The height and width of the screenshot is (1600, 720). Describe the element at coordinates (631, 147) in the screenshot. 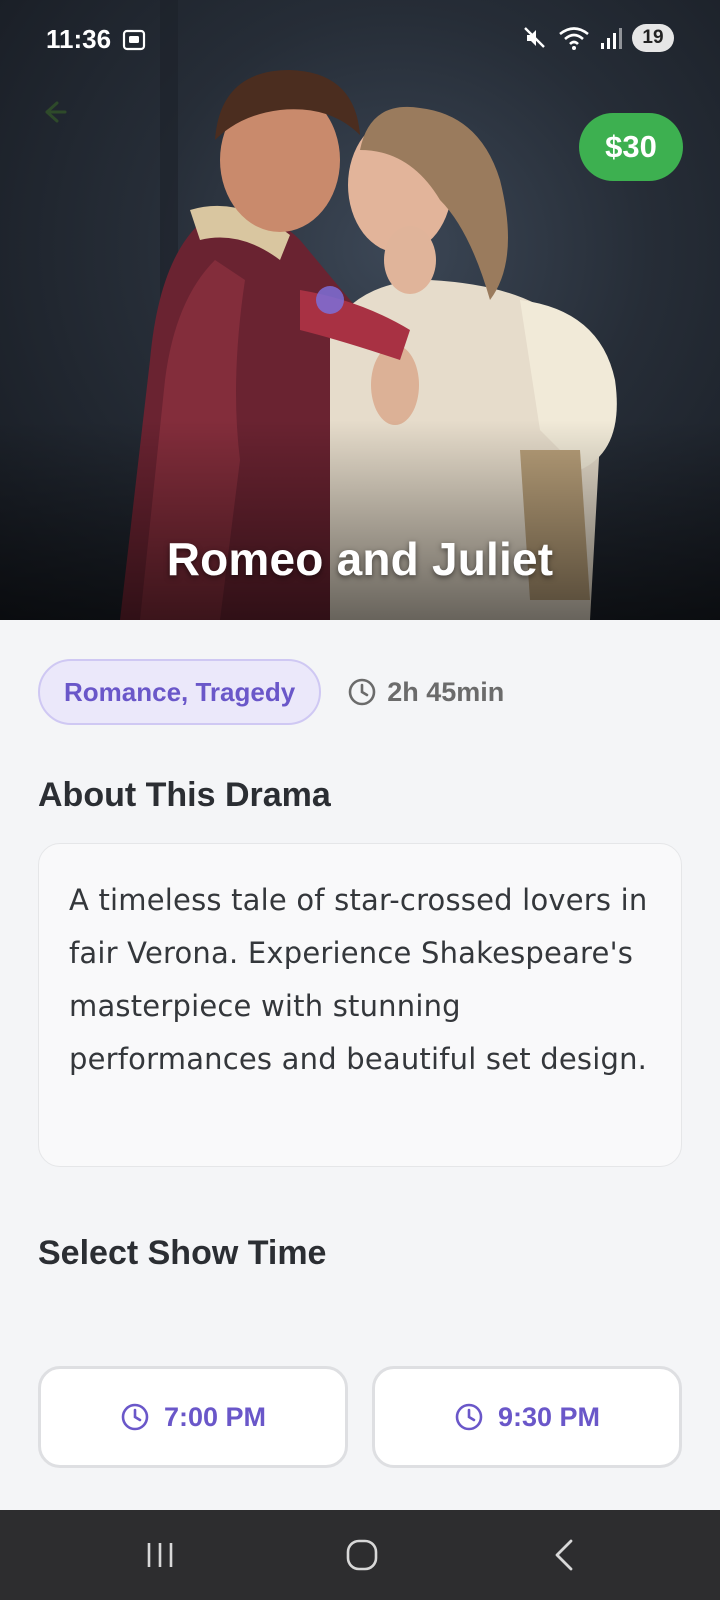

I see `price-badge: $30` at that location.